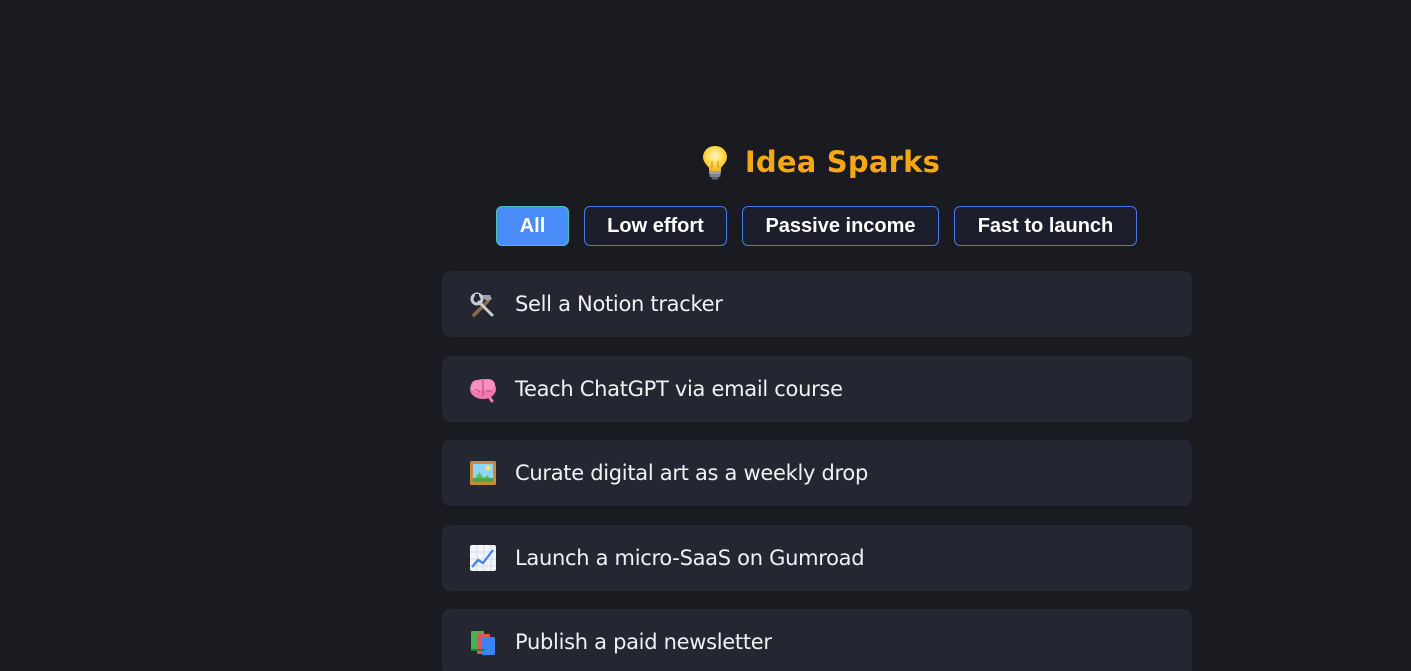 This screenshot has height=671, width=1411. Describe the element at coordinates (690, 557) in the screenshot. I see `idea-label: Launch a micro-SaaS on Gumroad` at that location.